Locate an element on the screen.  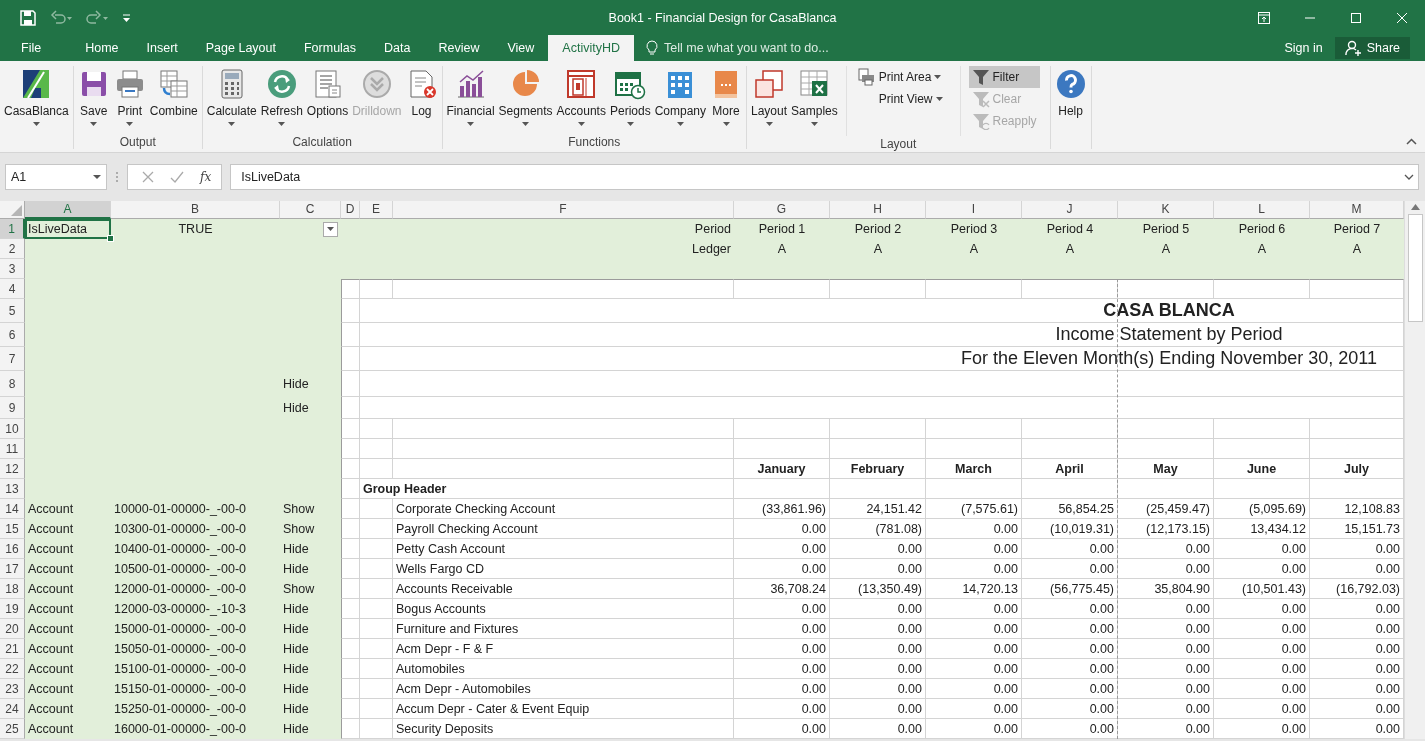
column-header: A is located at coordinates (68, 210).